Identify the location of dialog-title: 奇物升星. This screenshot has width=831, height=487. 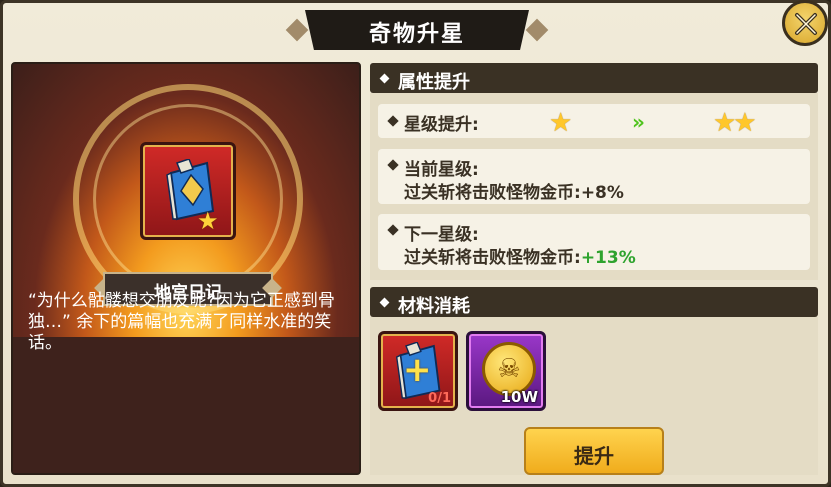
(416, 34).